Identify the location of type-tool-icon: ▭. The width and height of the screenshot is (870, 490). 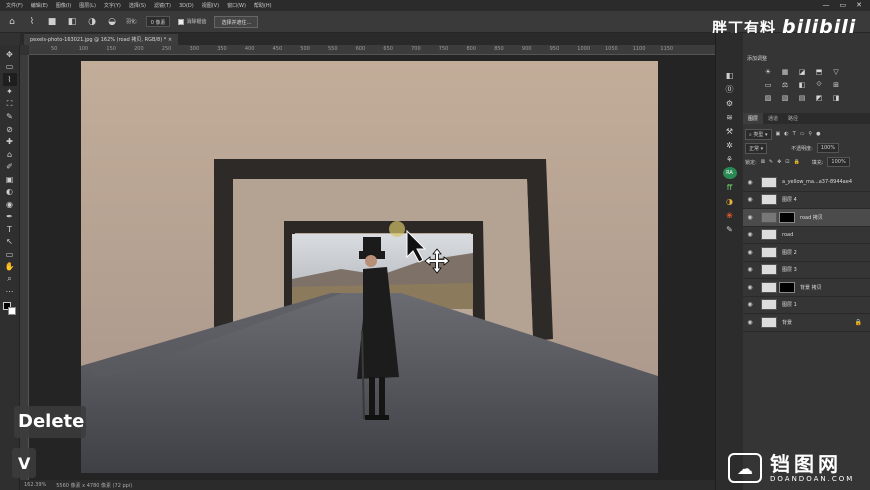
(10, 254).